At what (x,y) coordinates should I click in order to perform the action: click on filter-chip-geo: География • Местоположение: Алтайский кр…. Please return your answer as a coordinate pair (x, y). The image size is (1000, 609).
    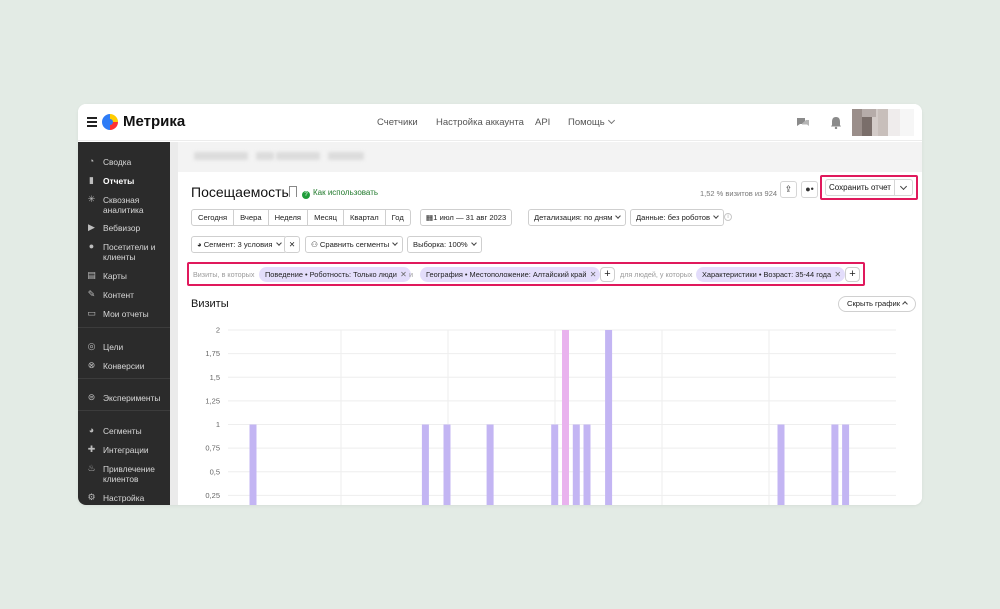
    Looking at the image, I should click on (510, 274).